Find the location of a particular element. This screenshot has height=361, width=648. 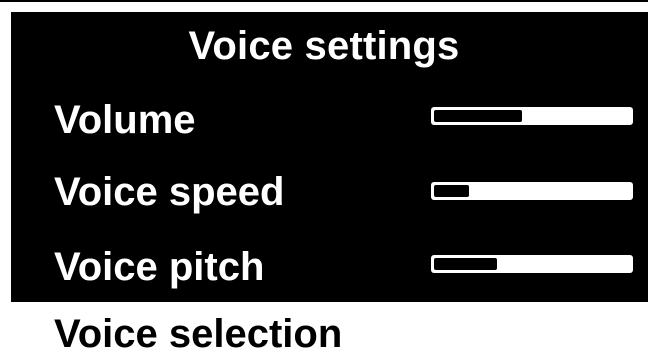

voice-speed-slider is located at coordinates (532, 191).